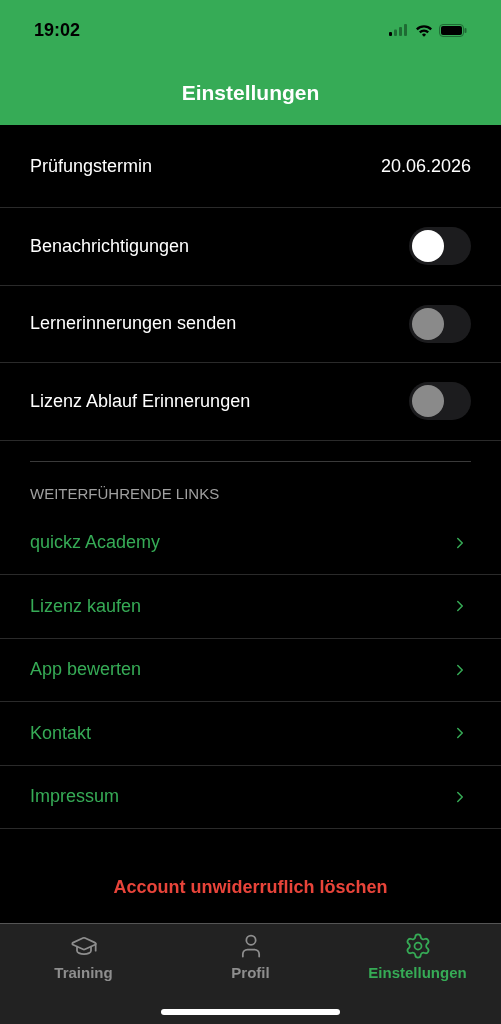 Image resolution: width=501 pixels, height=1024 pixels. What do you see at coordinates (110, 246) in the screenshot?
I see `toggle-label: Benachrichtigungen` at bounding box center [110, 246].